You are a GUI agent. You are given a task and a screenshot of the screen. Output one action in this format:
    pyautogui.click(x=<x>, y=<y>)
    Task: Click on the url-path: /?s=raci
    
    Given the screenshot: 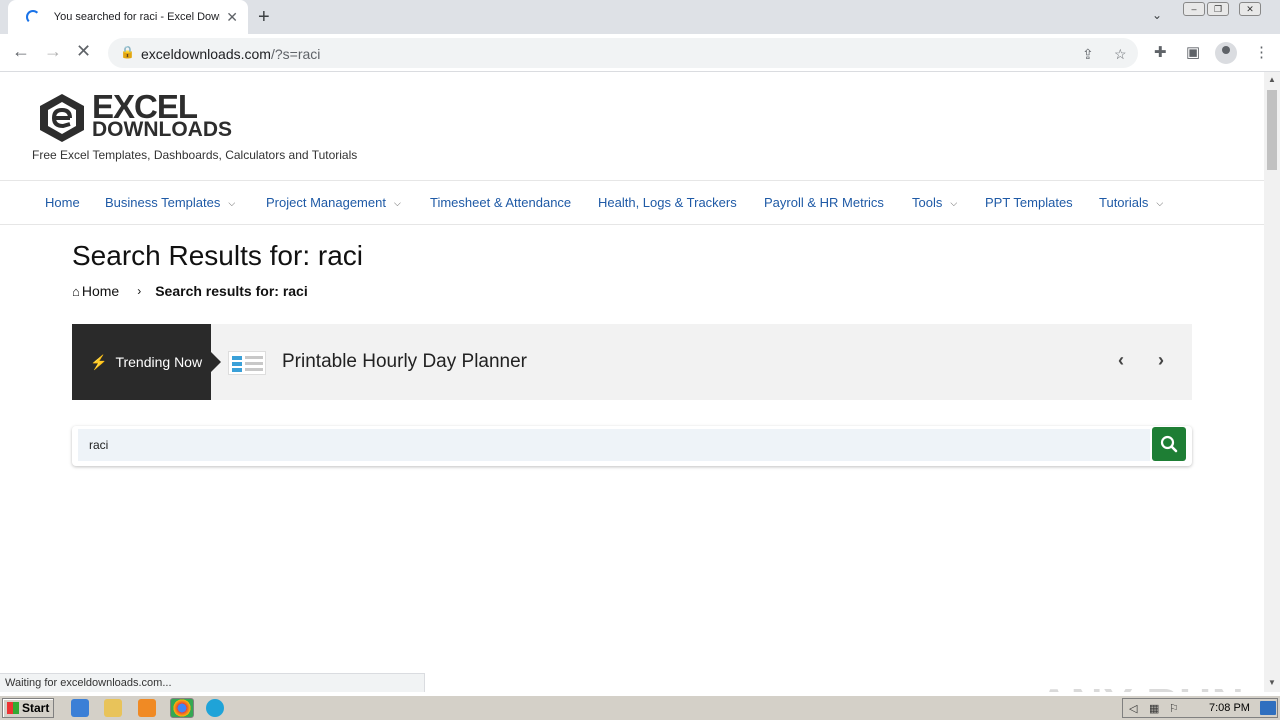 What is the action you would take?
    pyautogui.click(x=295, y=54)
    